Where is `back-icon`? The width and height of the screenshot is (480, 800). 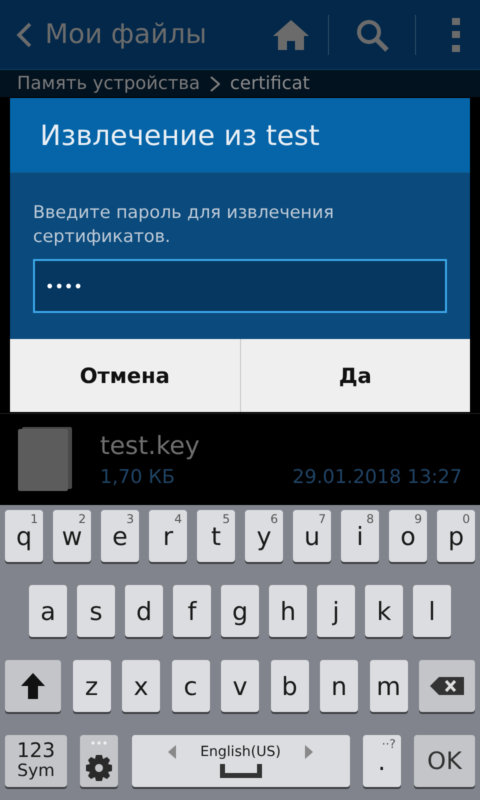 back-icon is located at coordinates (24, 35).